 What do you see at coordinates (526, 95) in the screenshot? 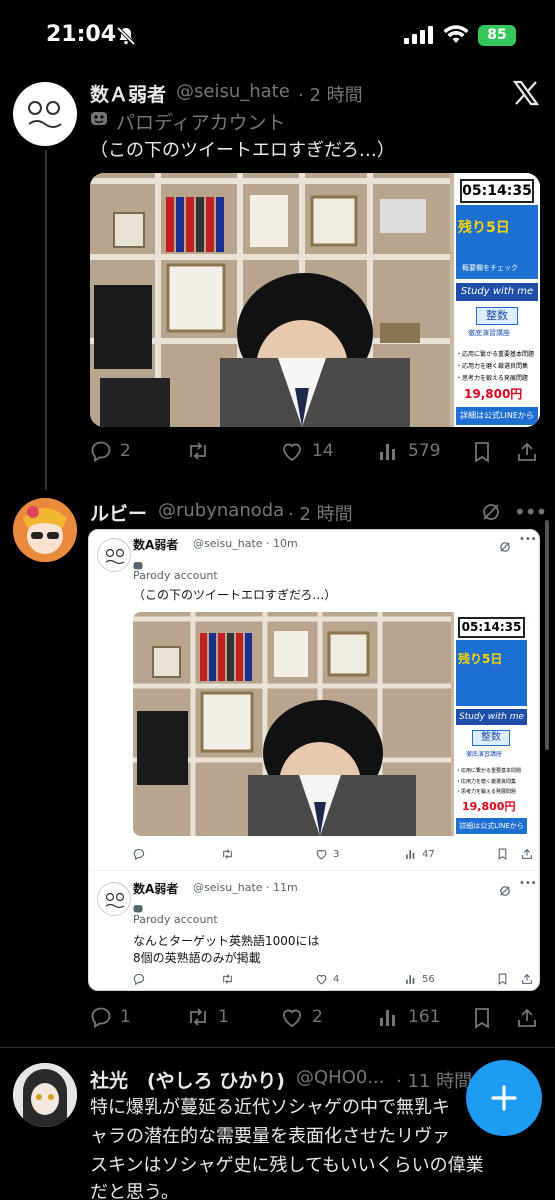
I see `x-logo-icon` at bounding box center [526, 95].